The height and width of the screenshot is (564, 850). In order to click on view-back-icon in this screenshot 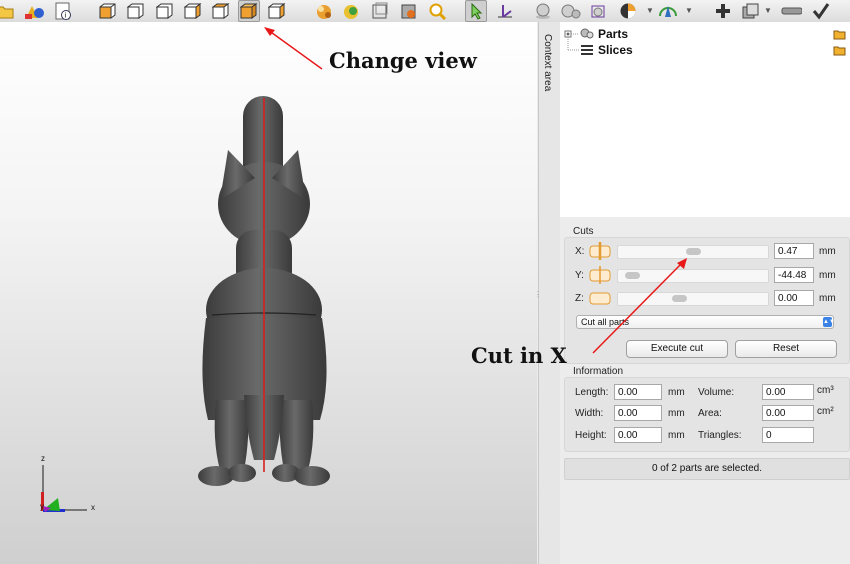, I will do `click(136, 11)`.